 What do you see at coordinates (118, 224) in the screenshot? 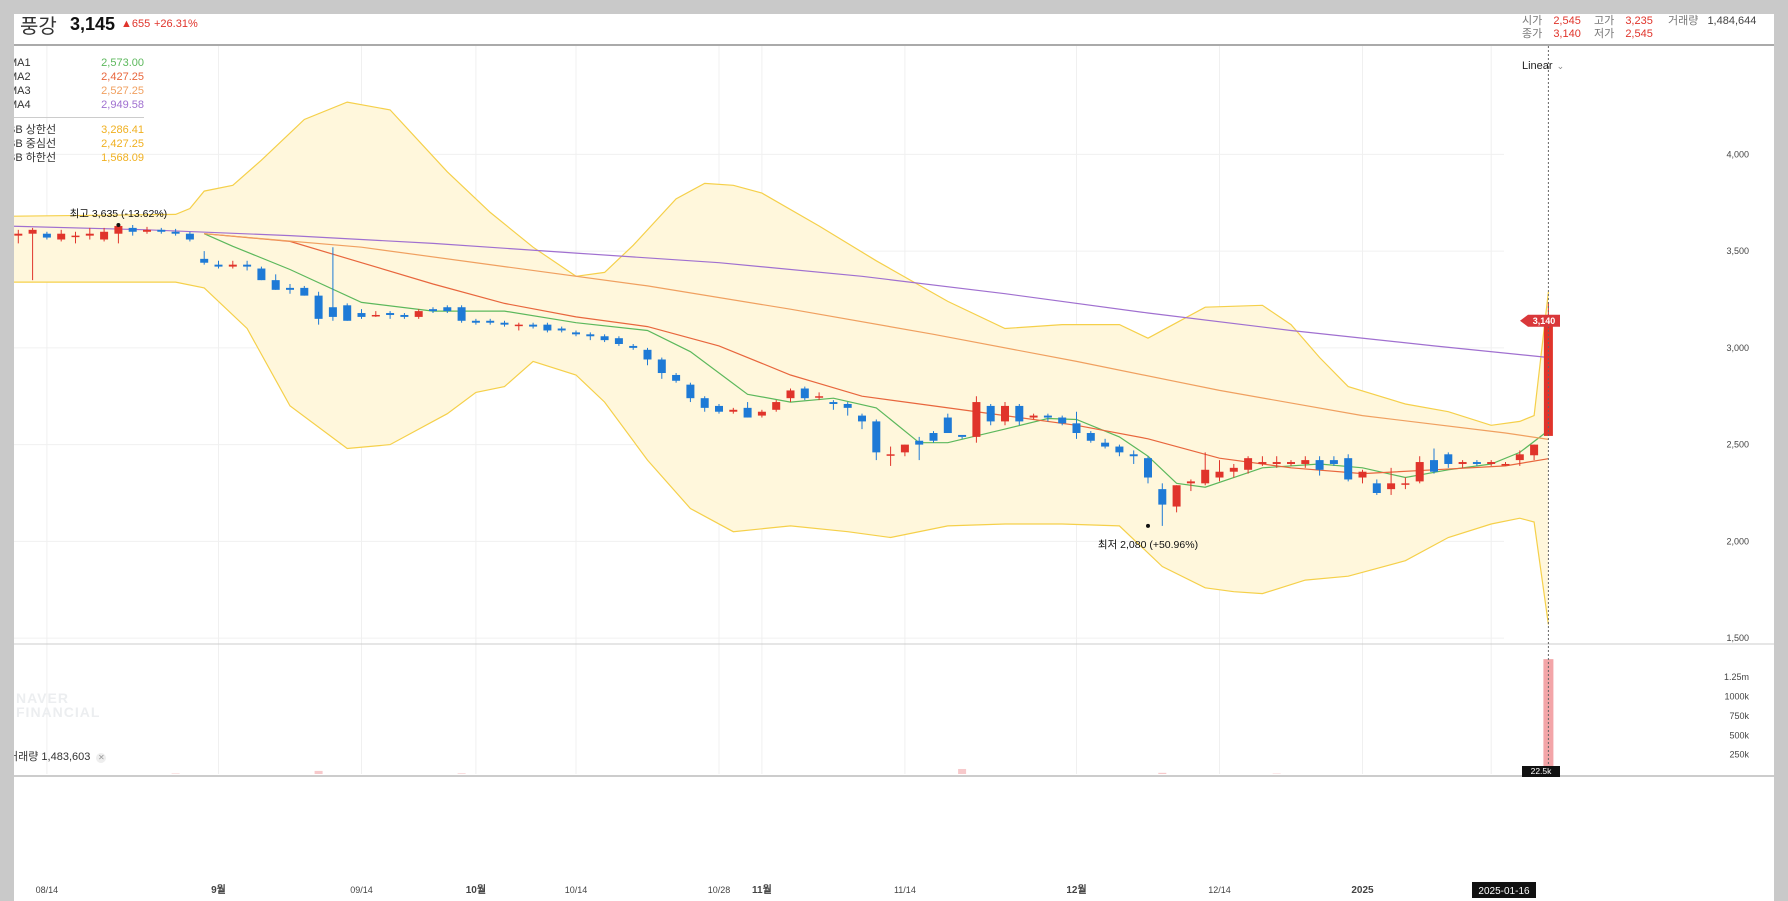
I see `high-marker` at bounding box center [118, 224].